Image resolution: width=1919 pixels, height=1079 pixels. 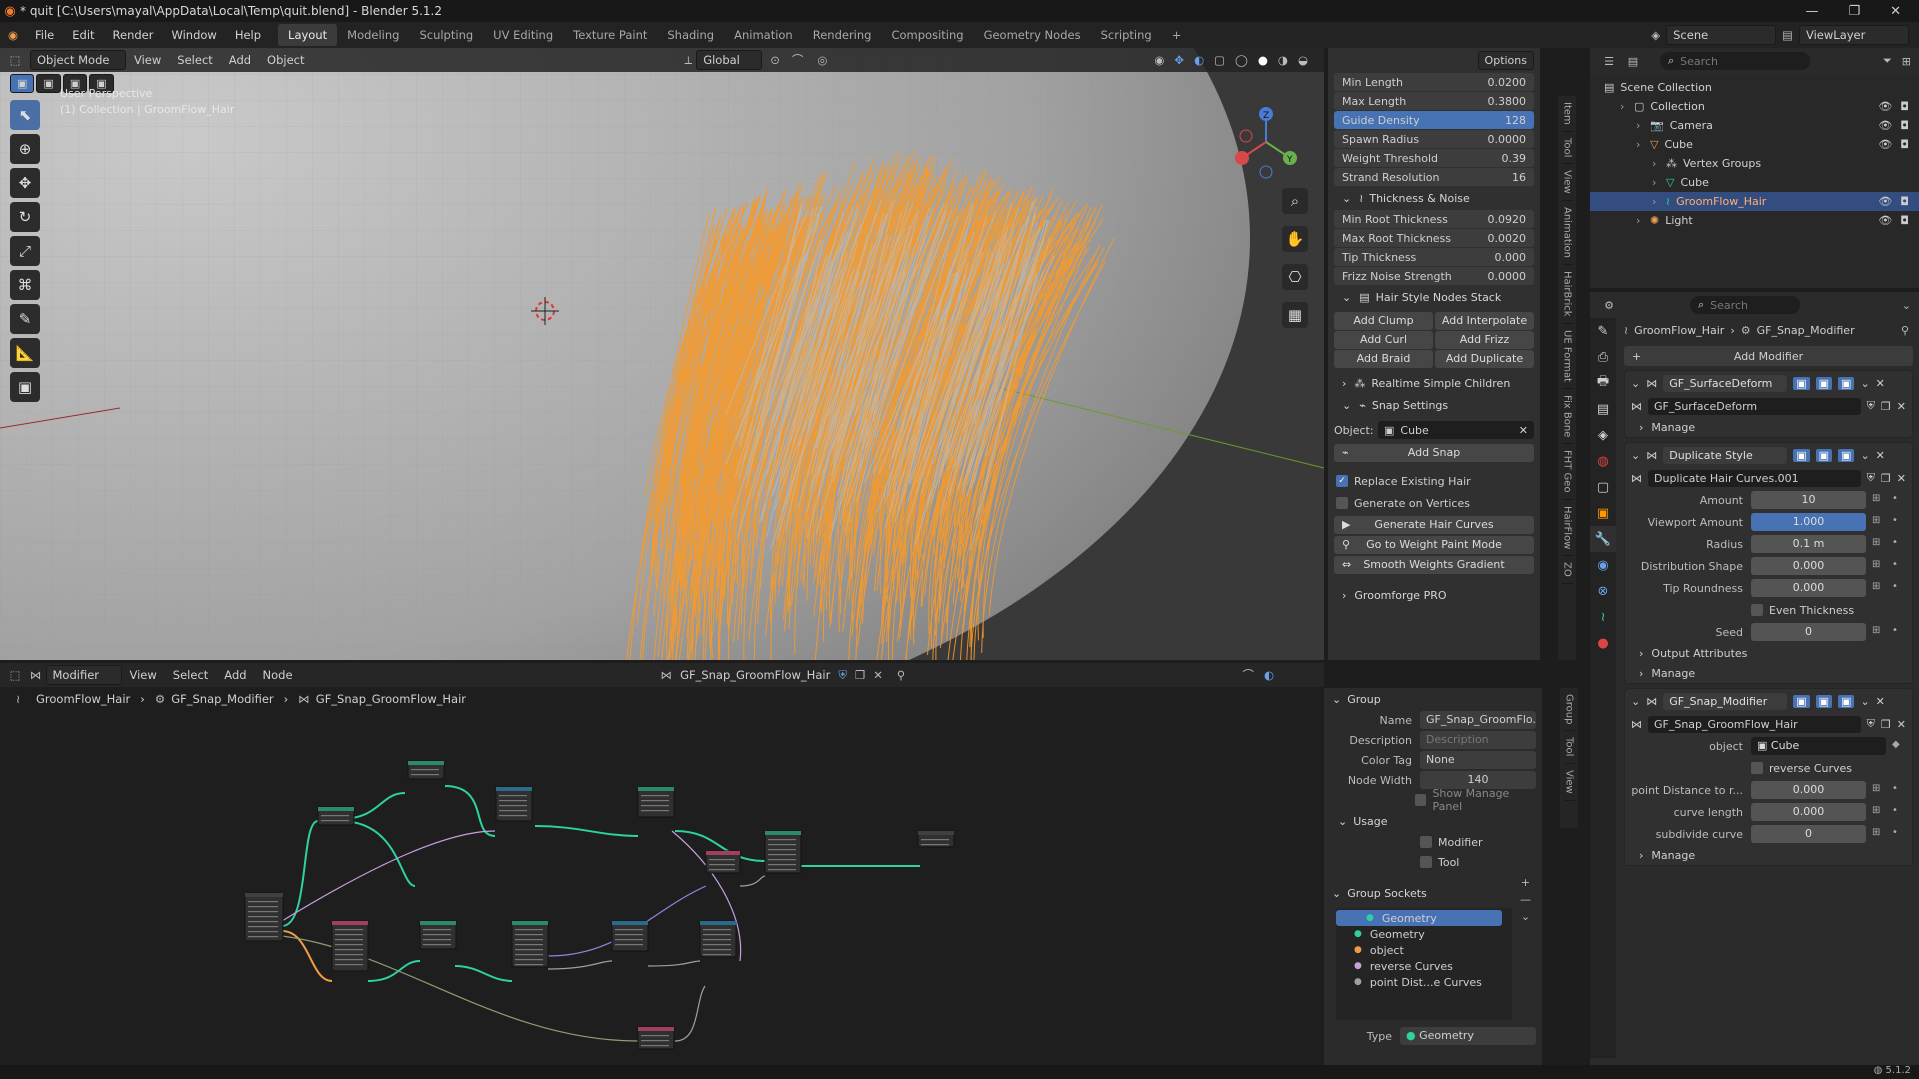 What do you see at coordinates (1808, 500) in the screenshot?
I see `input-value: 10` at bounding box center [1808, 500].